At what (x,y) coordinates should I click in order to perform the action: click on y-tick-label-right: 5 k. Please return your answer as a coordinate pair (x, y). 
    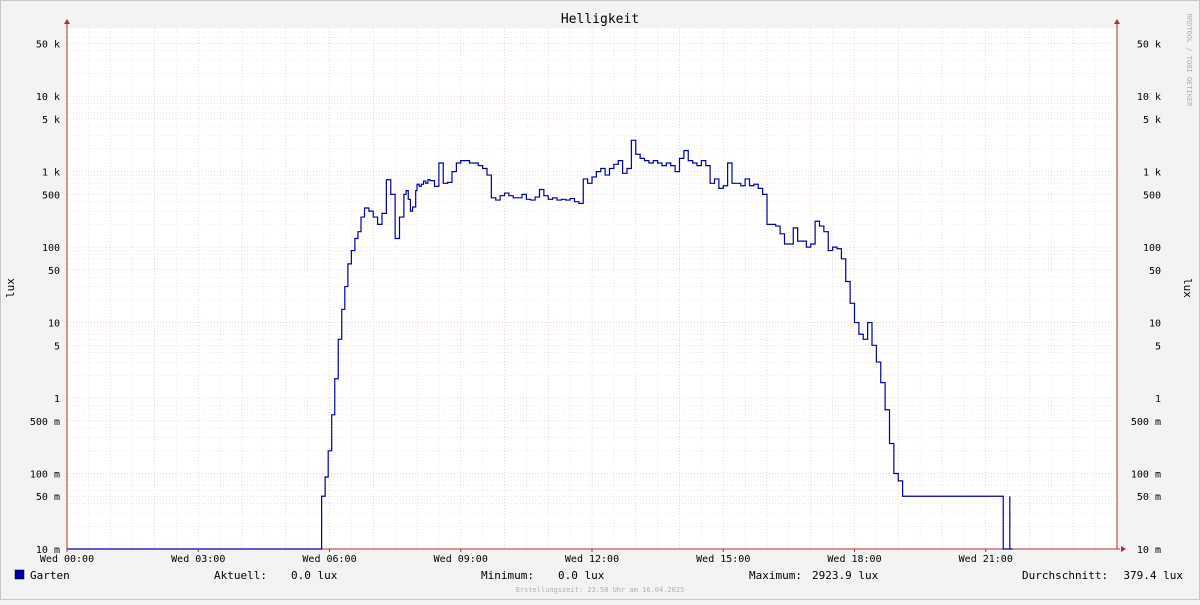
    Looking at the image, I should click on (1152, 120).